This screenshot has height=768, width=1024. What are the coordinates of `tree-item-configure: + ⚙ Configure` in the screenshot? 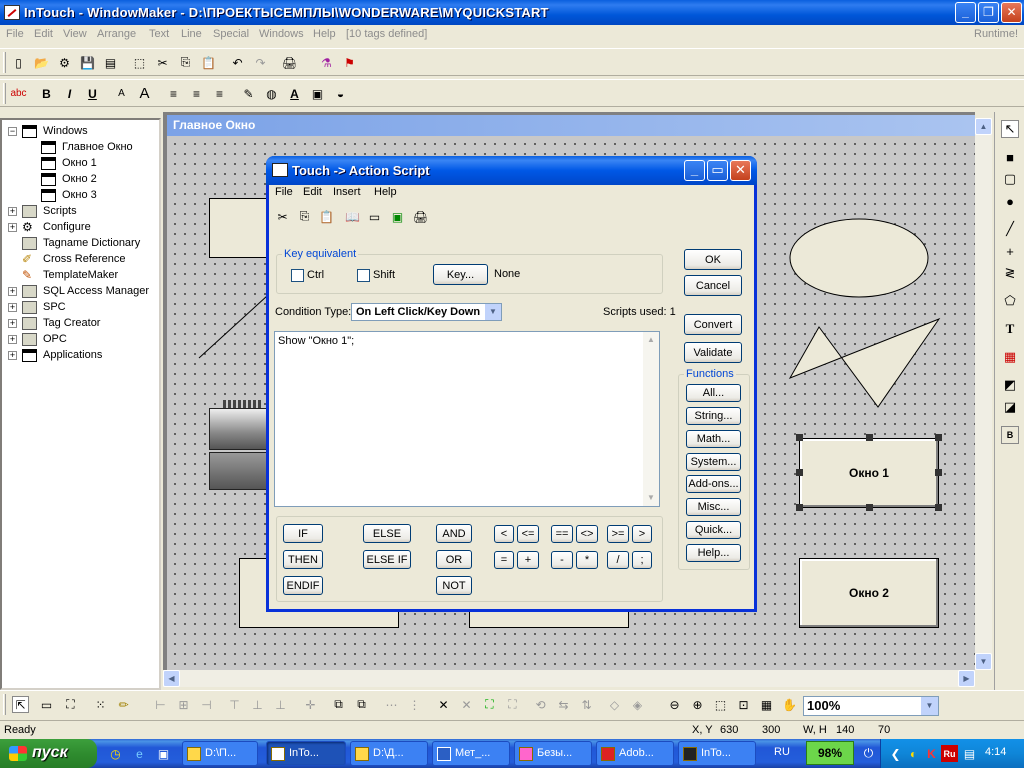 It's located at (83, 228).